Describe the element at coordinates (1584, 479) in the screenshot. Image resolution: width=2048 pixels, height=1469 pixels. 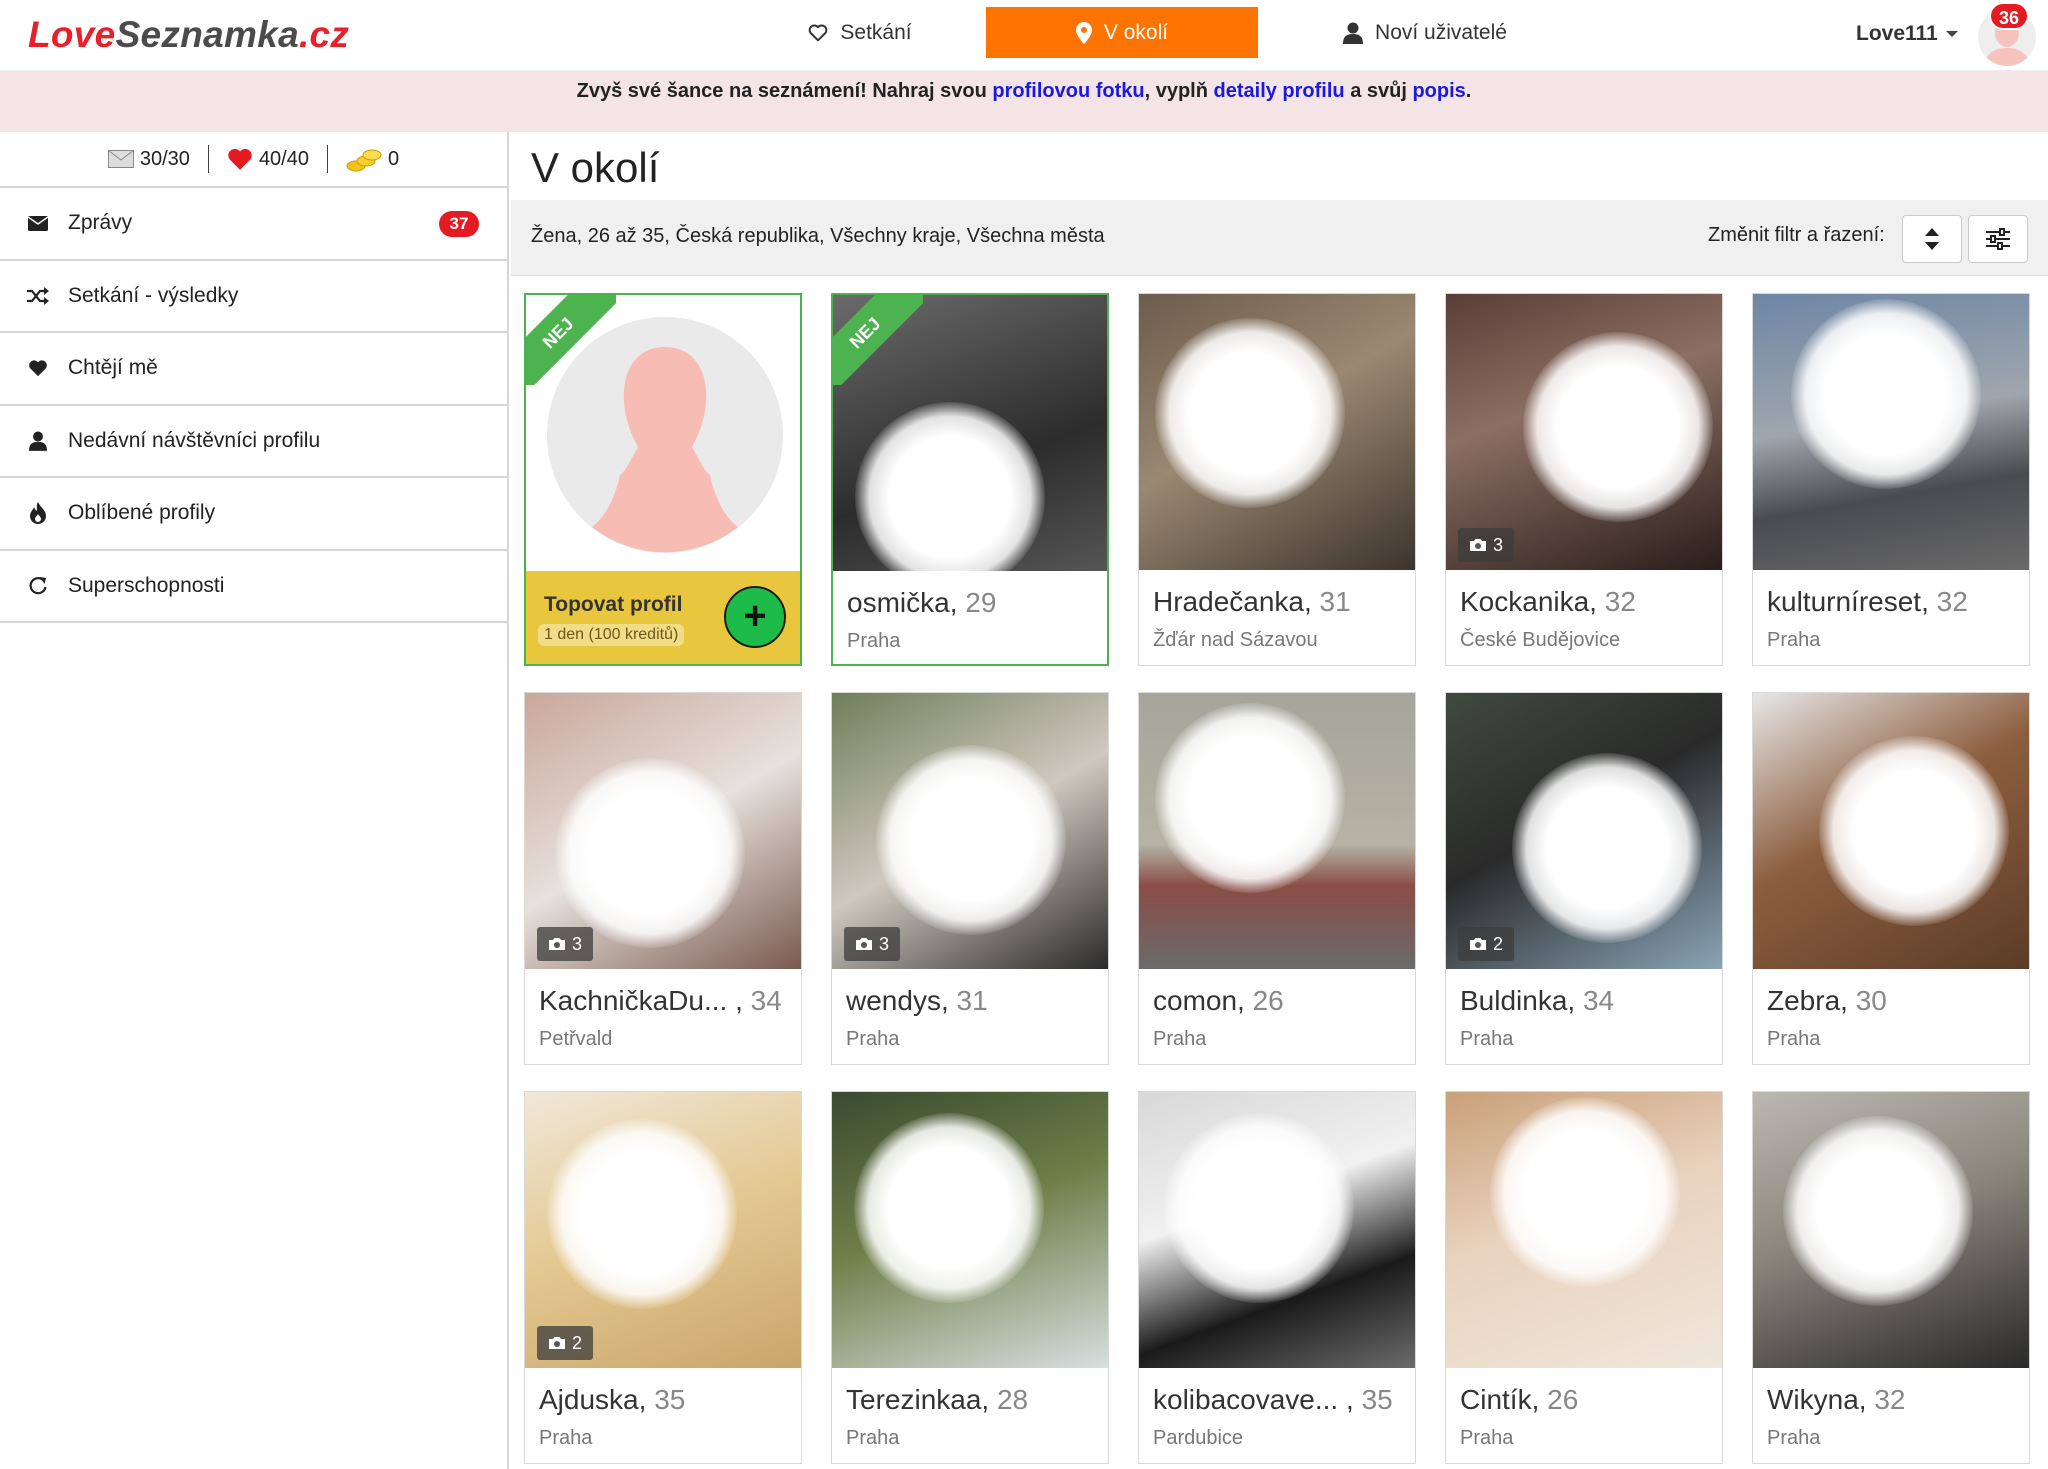
I see `profile-card: 3 Kockanika, 32 České Budějovice` at that location.